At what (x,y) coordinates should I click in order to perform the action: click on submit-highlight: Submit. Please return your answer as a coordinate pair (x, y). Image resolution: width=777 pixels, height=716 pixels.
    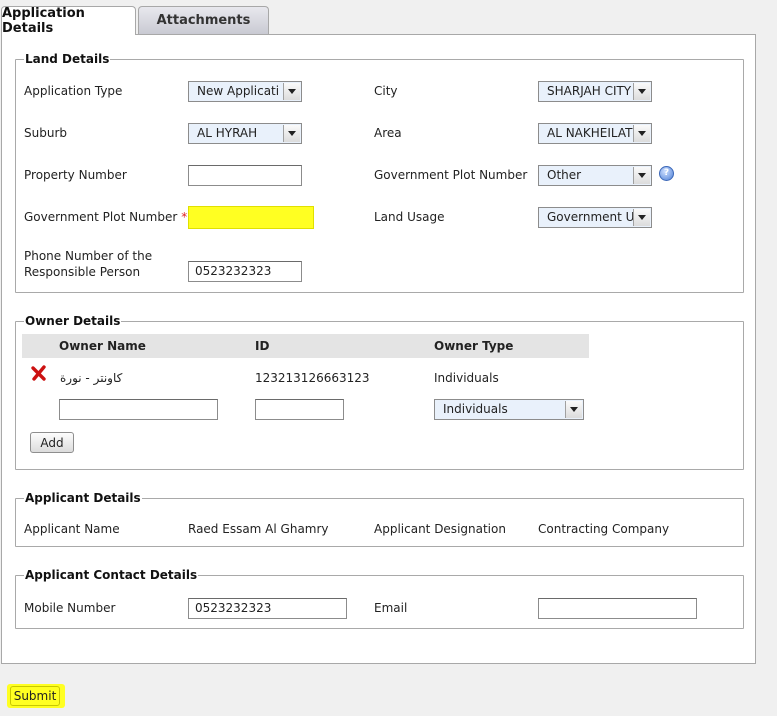
    Looking at the image, I should click on (36, 696).